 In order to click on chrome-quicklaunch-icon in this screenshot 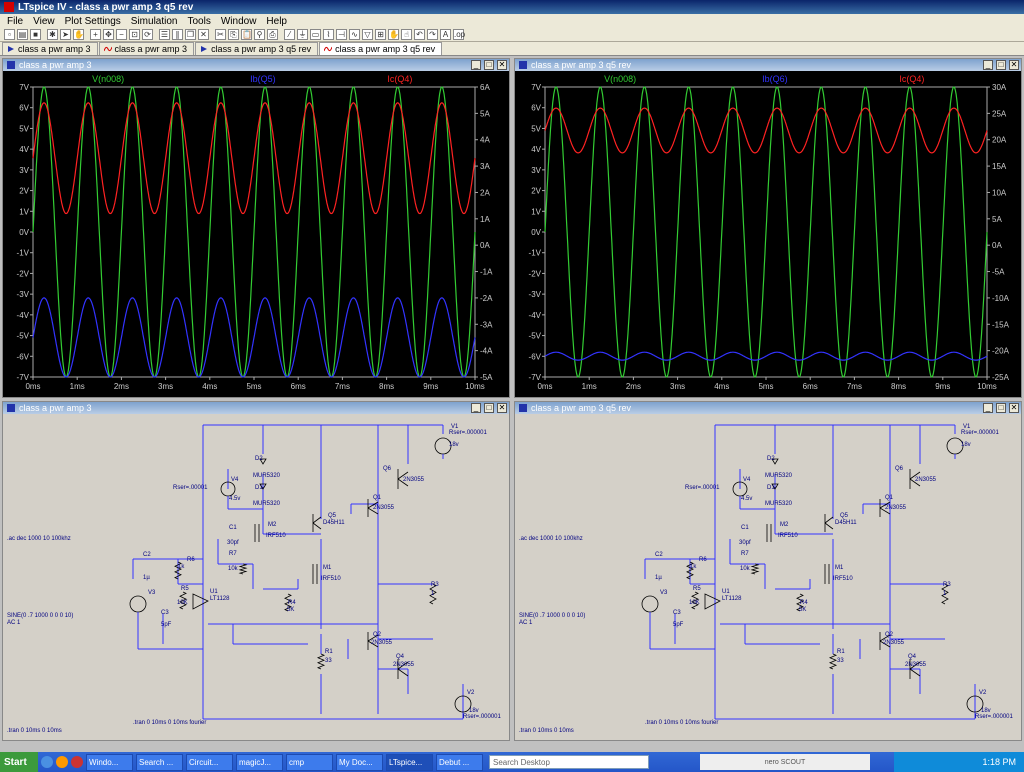, I will do `click(77, 762)`.